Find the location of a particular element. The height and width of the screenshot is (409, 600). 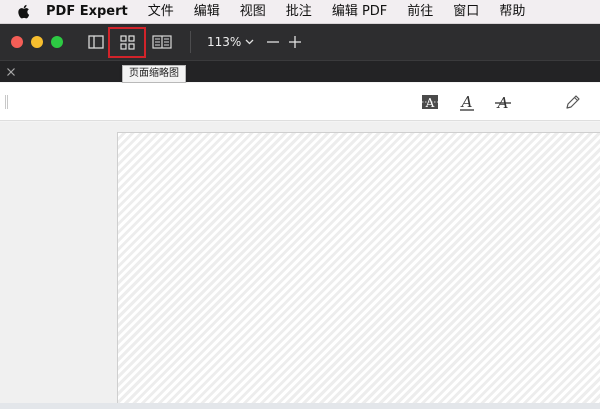

strikethrough-text-icon: A is located at coordinates (503, 102).